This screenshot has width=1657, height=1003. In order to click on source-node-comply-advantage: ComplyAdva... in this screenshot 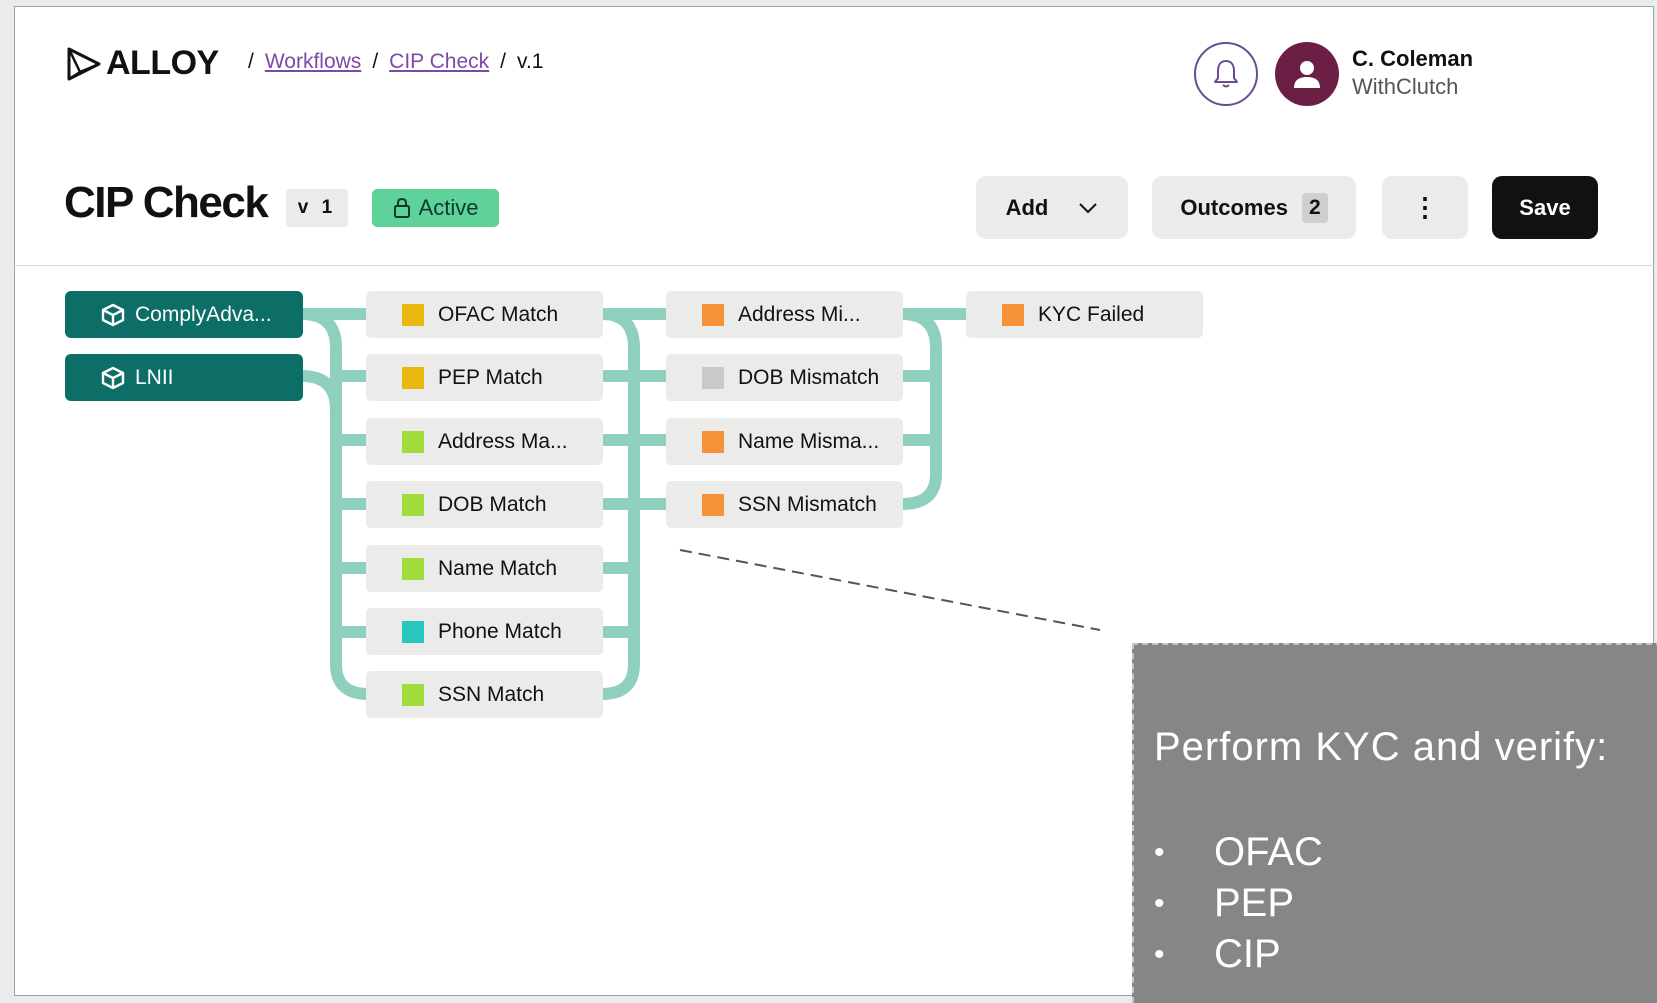, I will do `click(184, 314)`.